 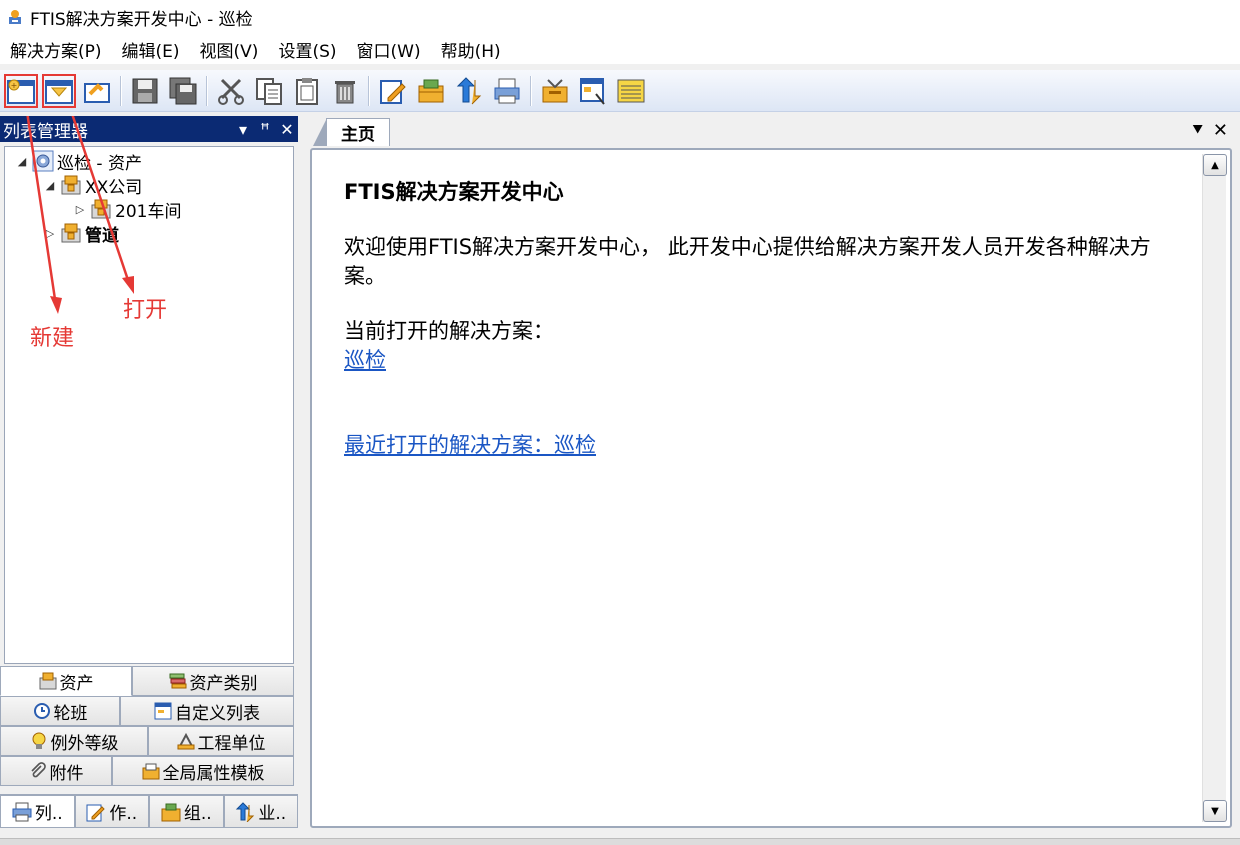 What do you see at coordinates (163, 711) in the screenshot?
I see `list-icon` at bounding box center [163, 711].